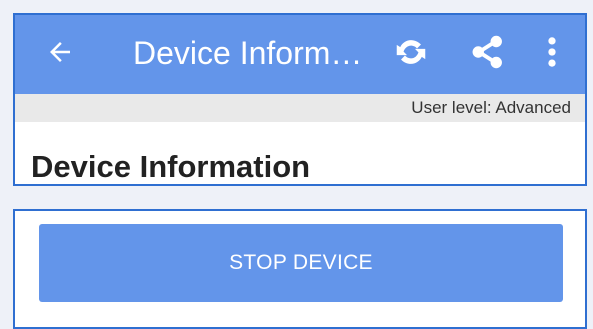 This screenshot has height=329, width=593. What do you see at coordinates (60, 52) in the screenshot?
I see `arrow-back-icon` at bounding box center [60, 52].